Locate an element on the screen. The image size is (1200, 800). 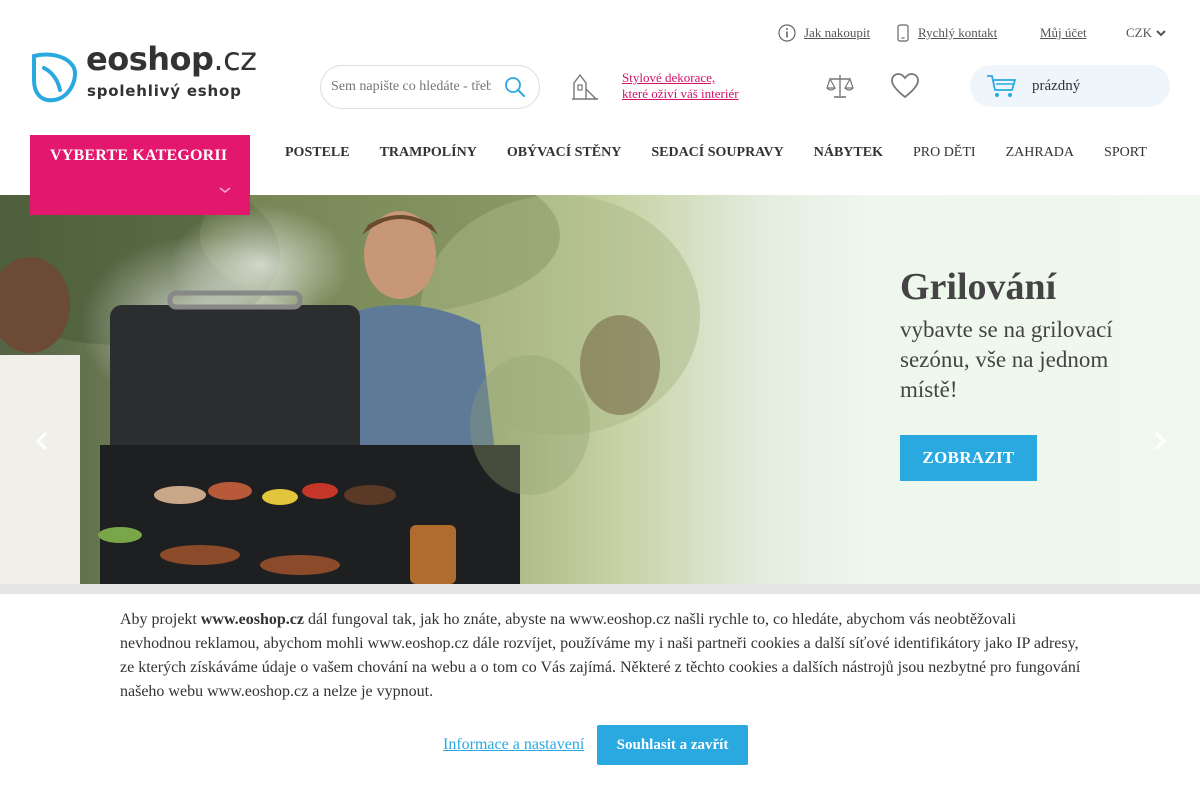
category-menu-label: VYBERTE KATEGORII is located at coordinates (139, 155).